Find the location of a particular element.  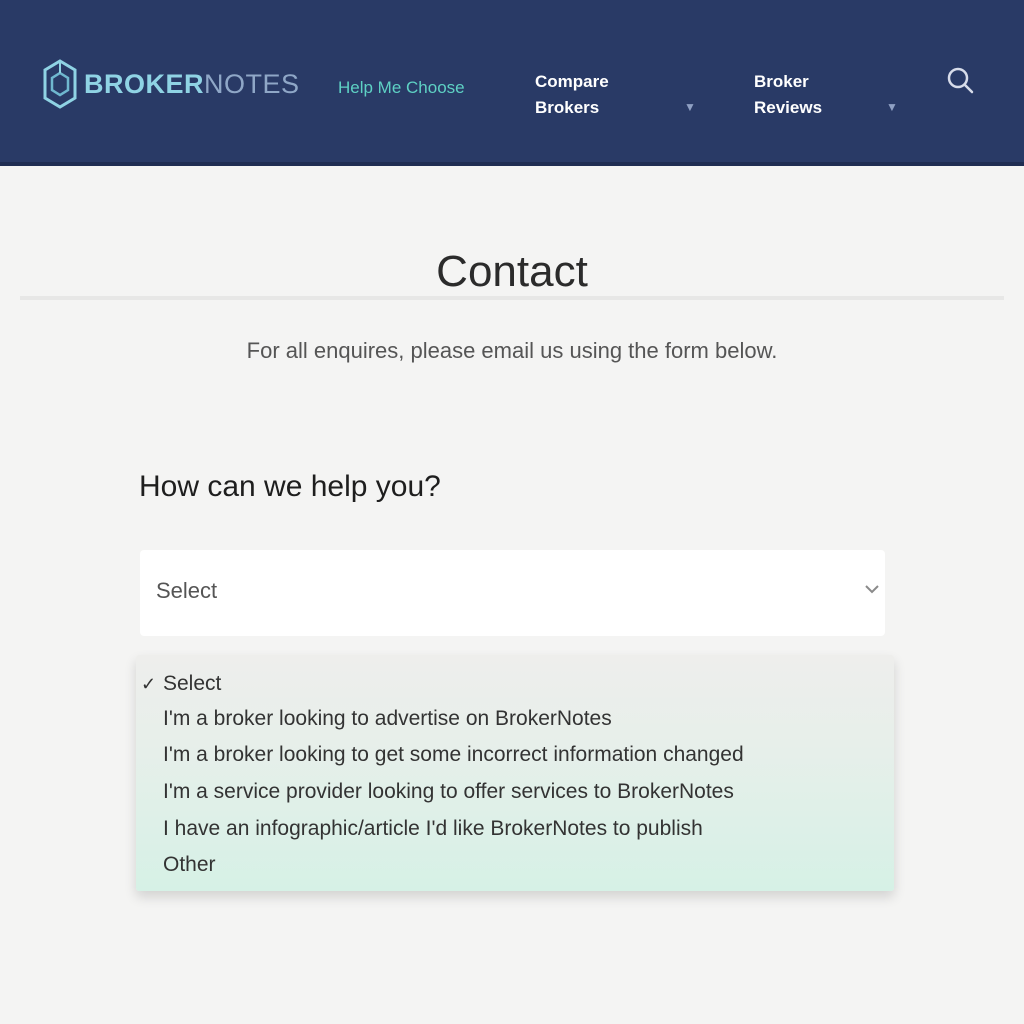

logo-text-notes: NOTES is located at coordinates (252, 83).